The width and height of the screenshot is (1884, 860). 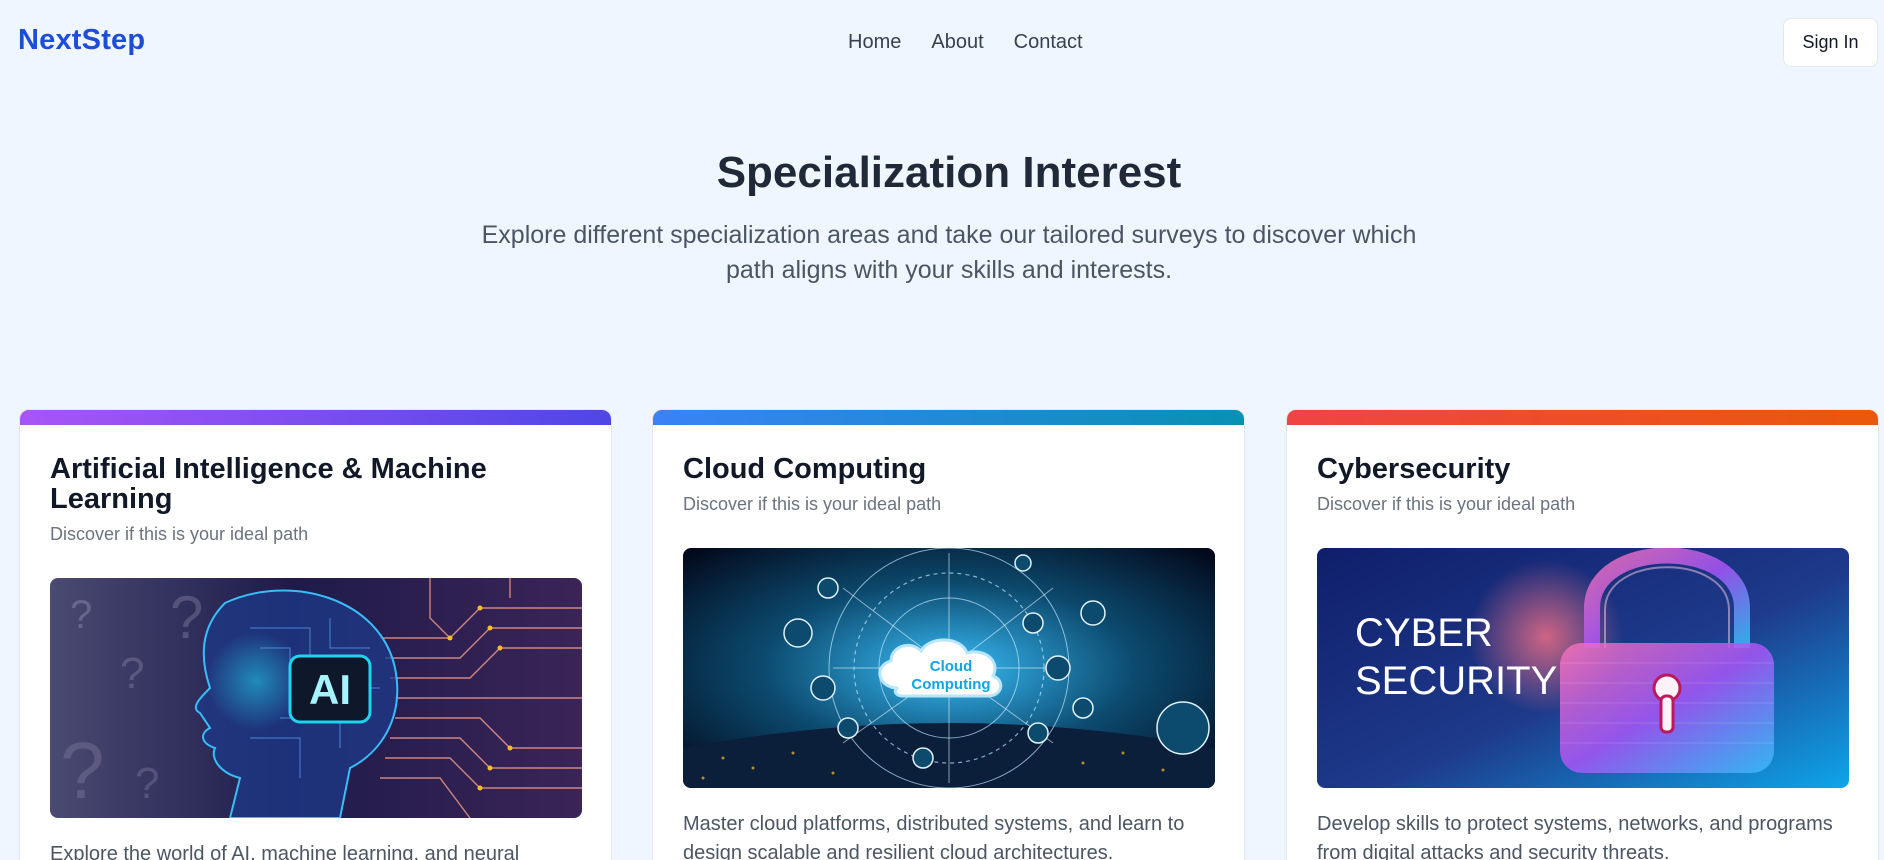 What do you see at coordinates (950, 684) in the screenshot?
I see `cloud-label-line2: Computing` at bounding box center [950, 684].